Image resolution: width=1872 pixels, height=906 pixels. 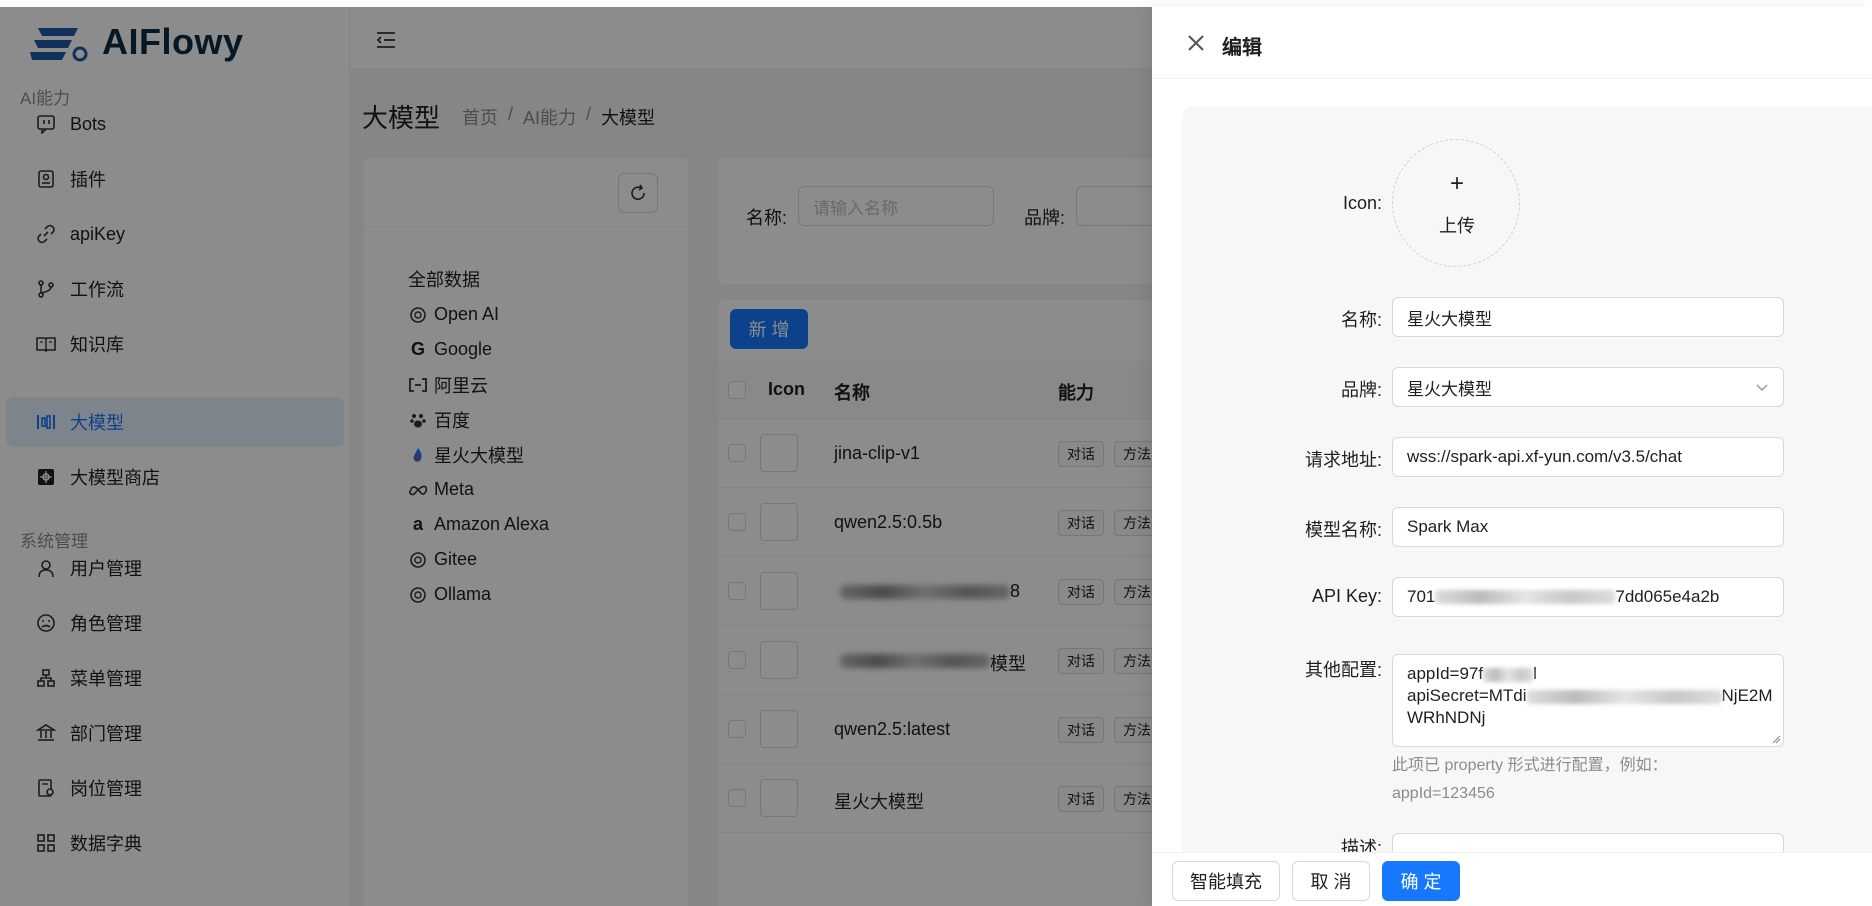 What do you see at coordinates (1421, 881) in the screenshot?
I see `confirm-button: 确 定` at bounding box center [1421, 881].